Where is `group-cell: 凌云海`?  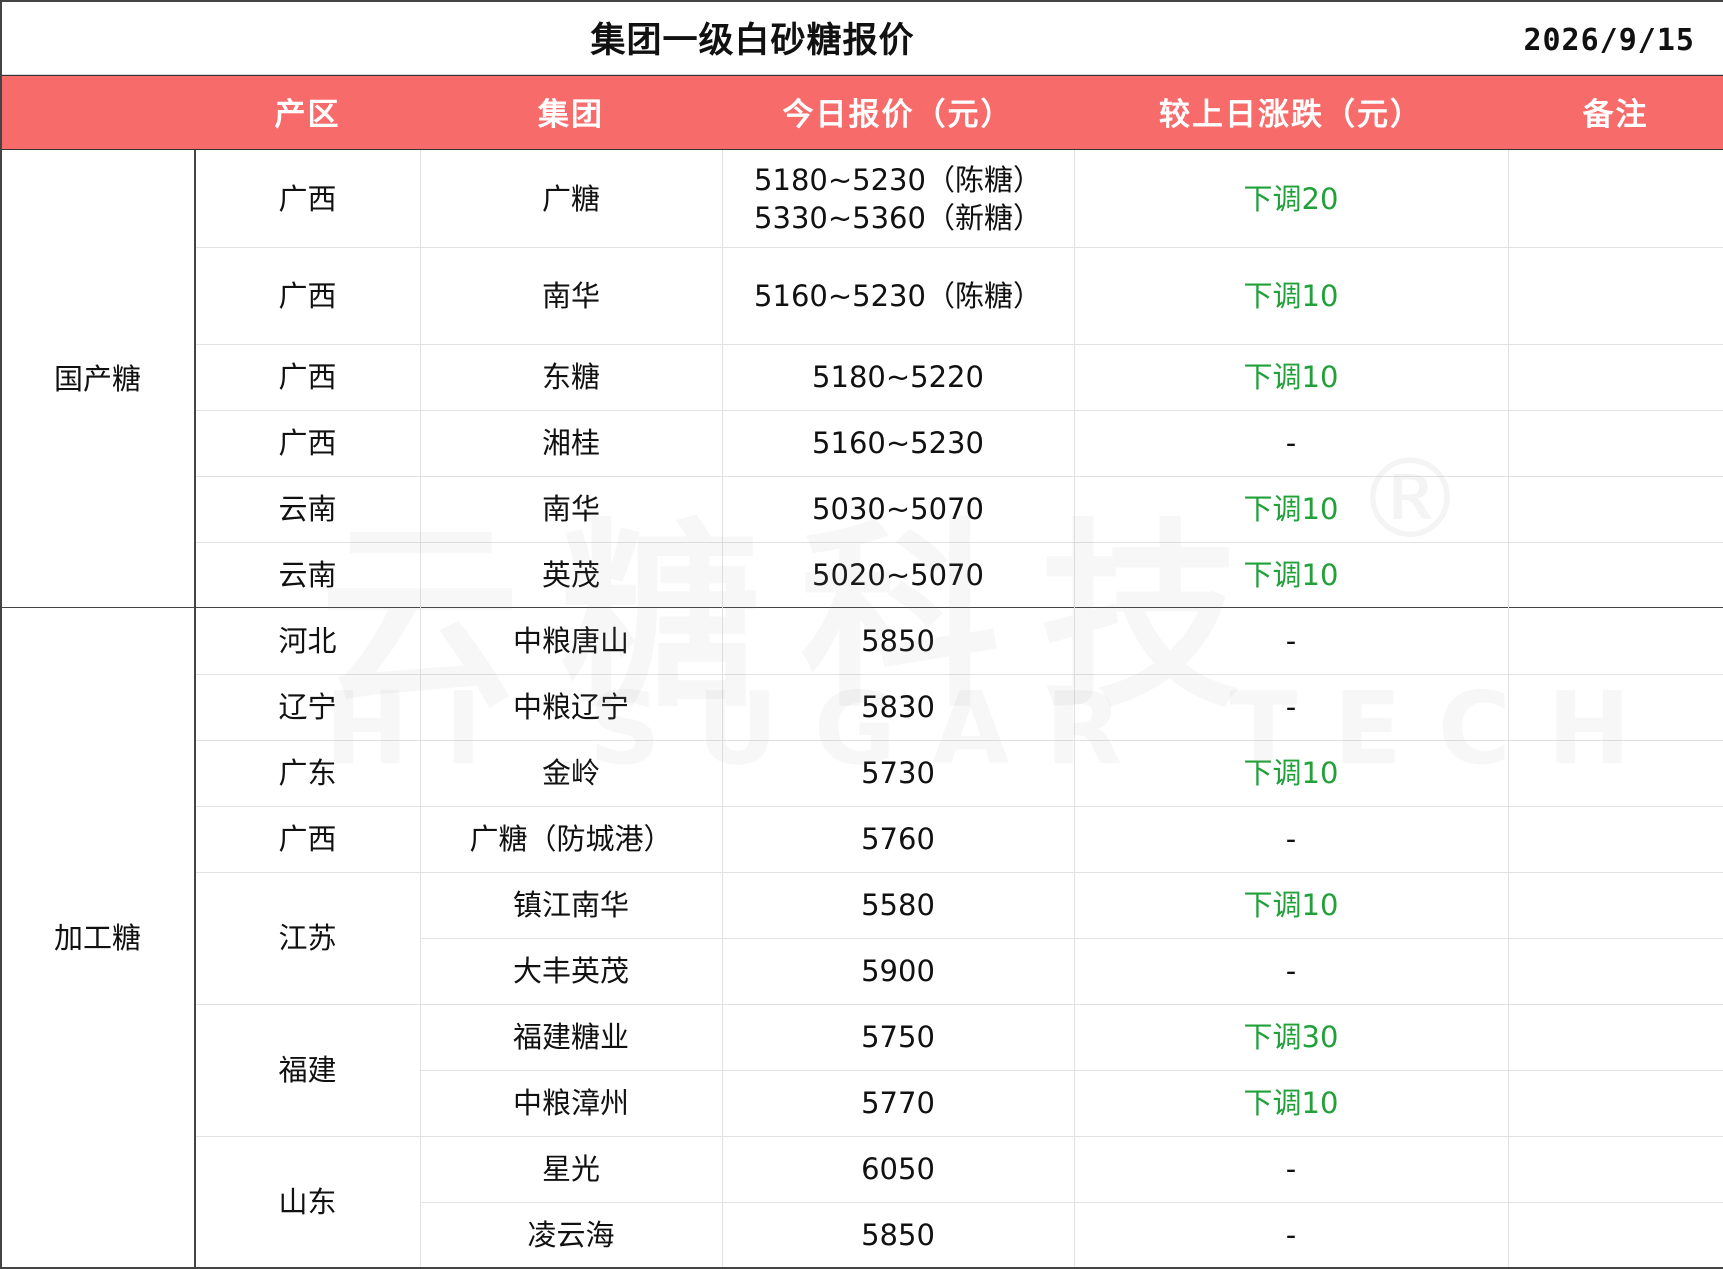
group-cell: 凌云海 is located at coordinates (571, 1235).